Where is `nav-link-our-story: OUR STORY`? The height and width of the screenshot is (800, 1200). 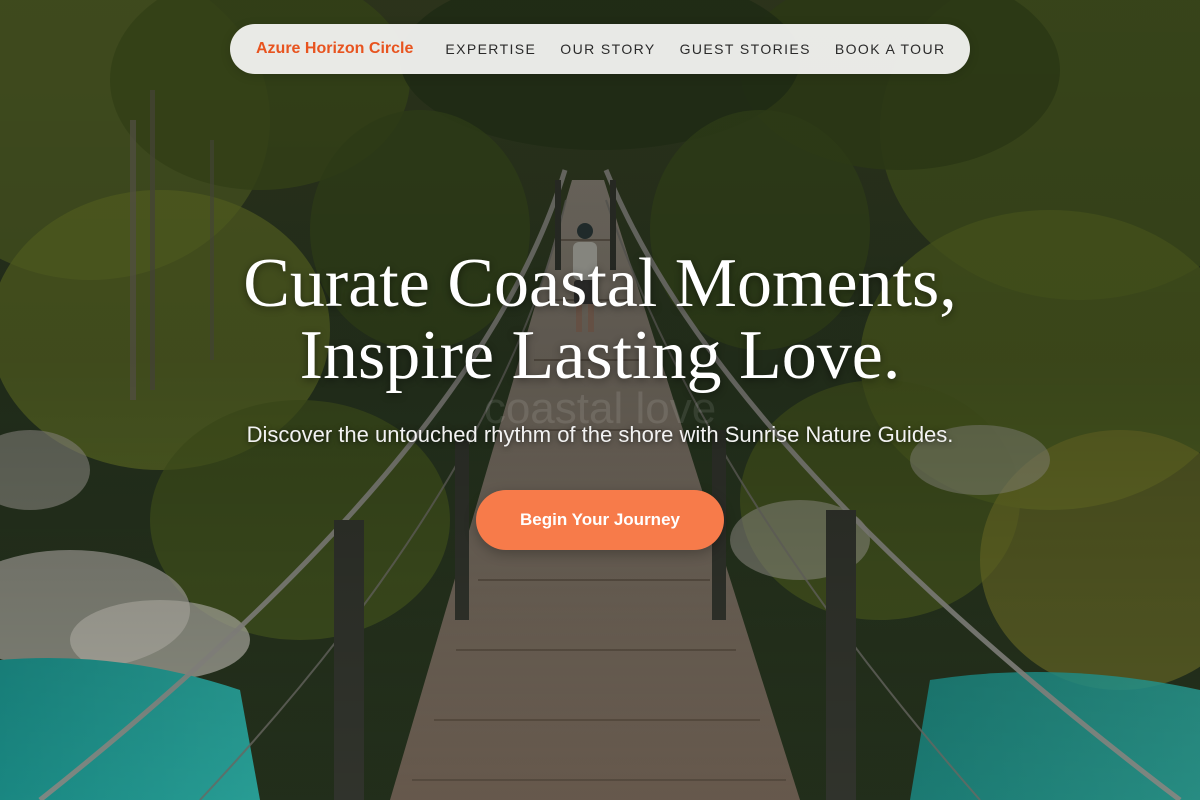
nav-link-our-story: OUR STORY is located at coordinates (607, 49).